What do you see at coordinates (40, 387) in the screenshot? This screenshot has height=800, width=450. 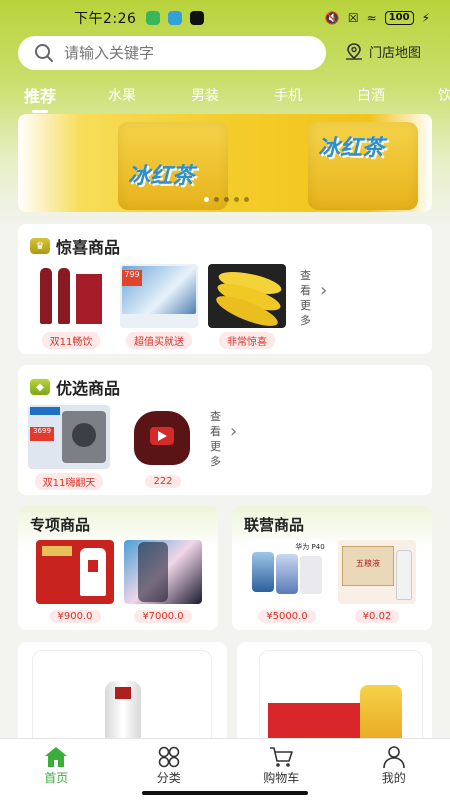 I see `diamond-icon: ◆` at bounding box center [40, 387].